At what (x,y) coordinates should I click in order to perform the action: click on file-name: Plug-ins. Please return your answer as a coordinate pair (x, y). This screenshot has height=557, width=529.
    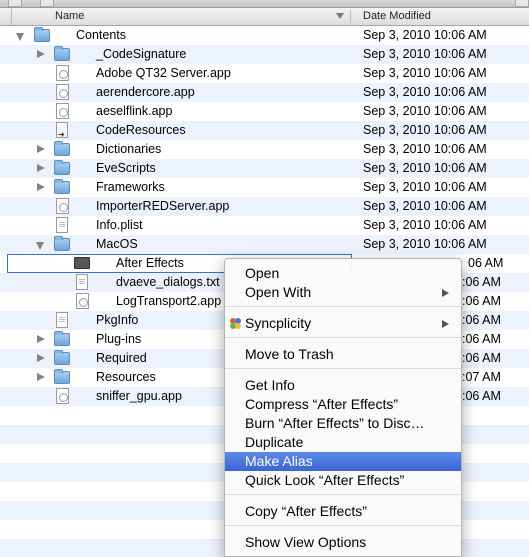
    Looking at the image, I should click on (119, 339).